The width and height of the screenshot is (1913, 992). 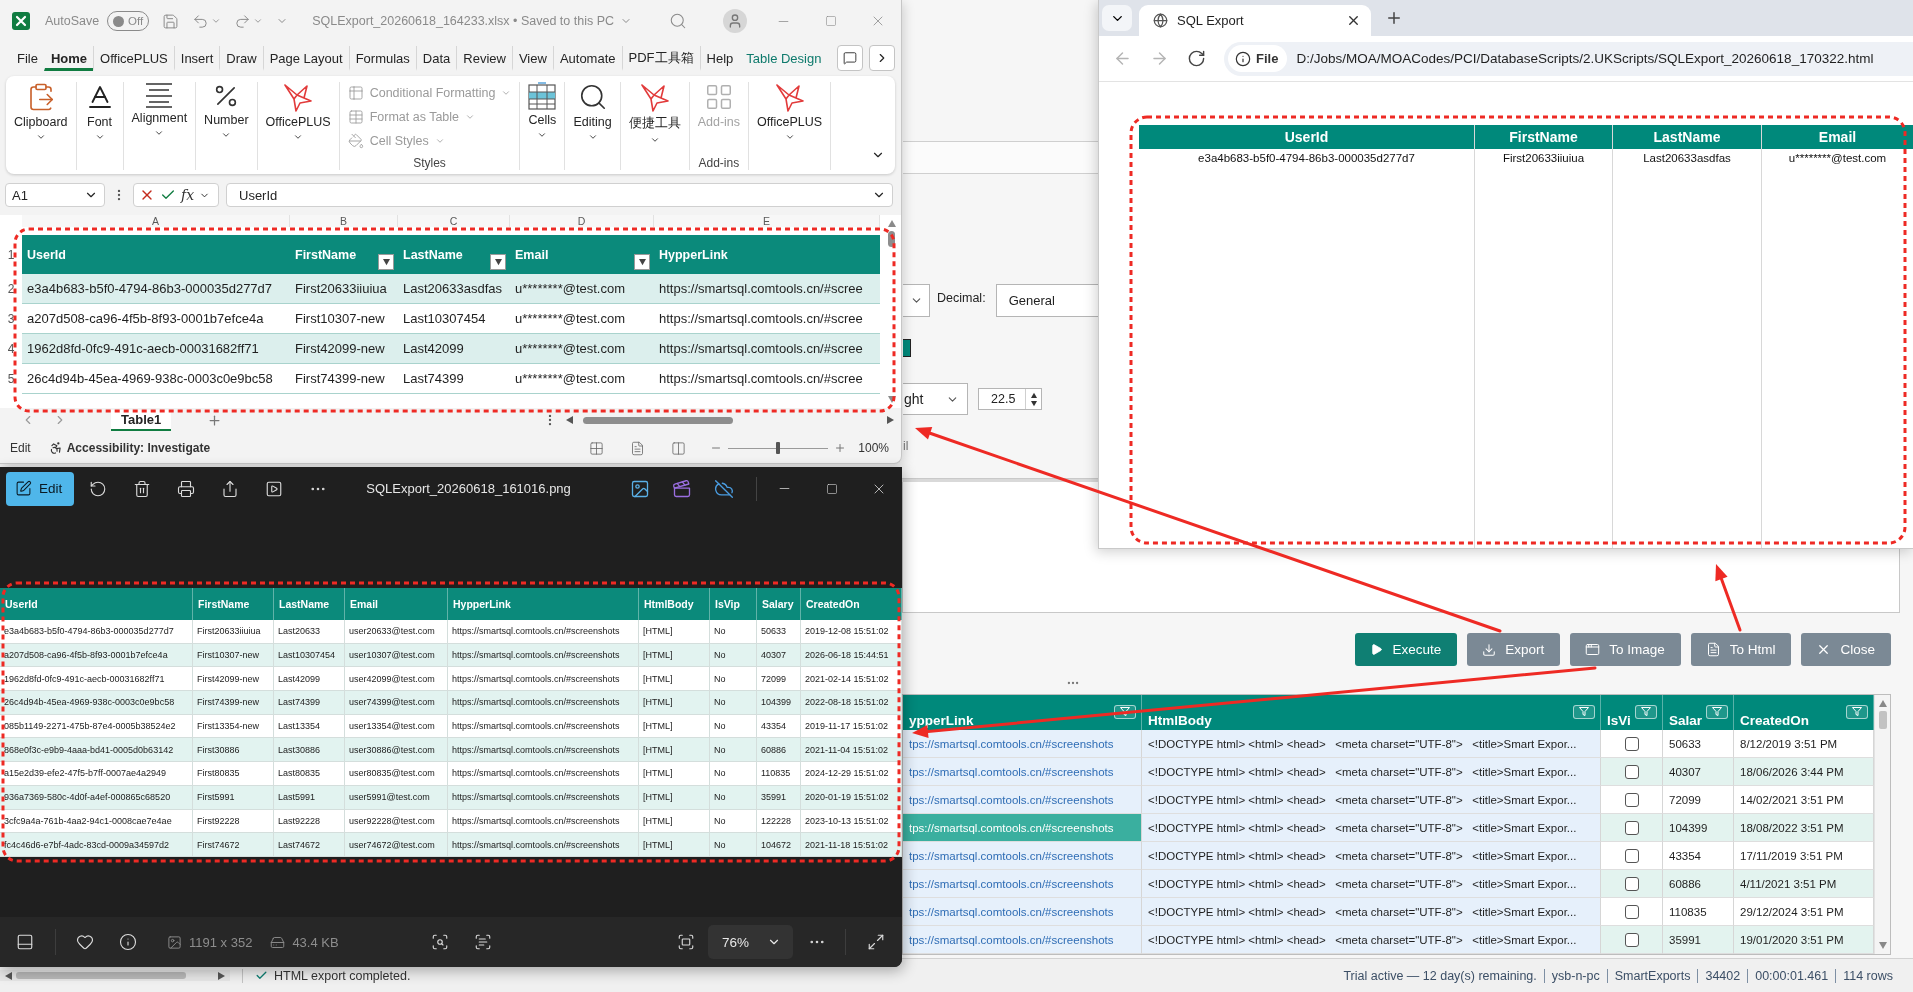 What do you see at coordinates (201, 21) in the screenshot?
I see `undo-icon` at bounding box center [201, 21].